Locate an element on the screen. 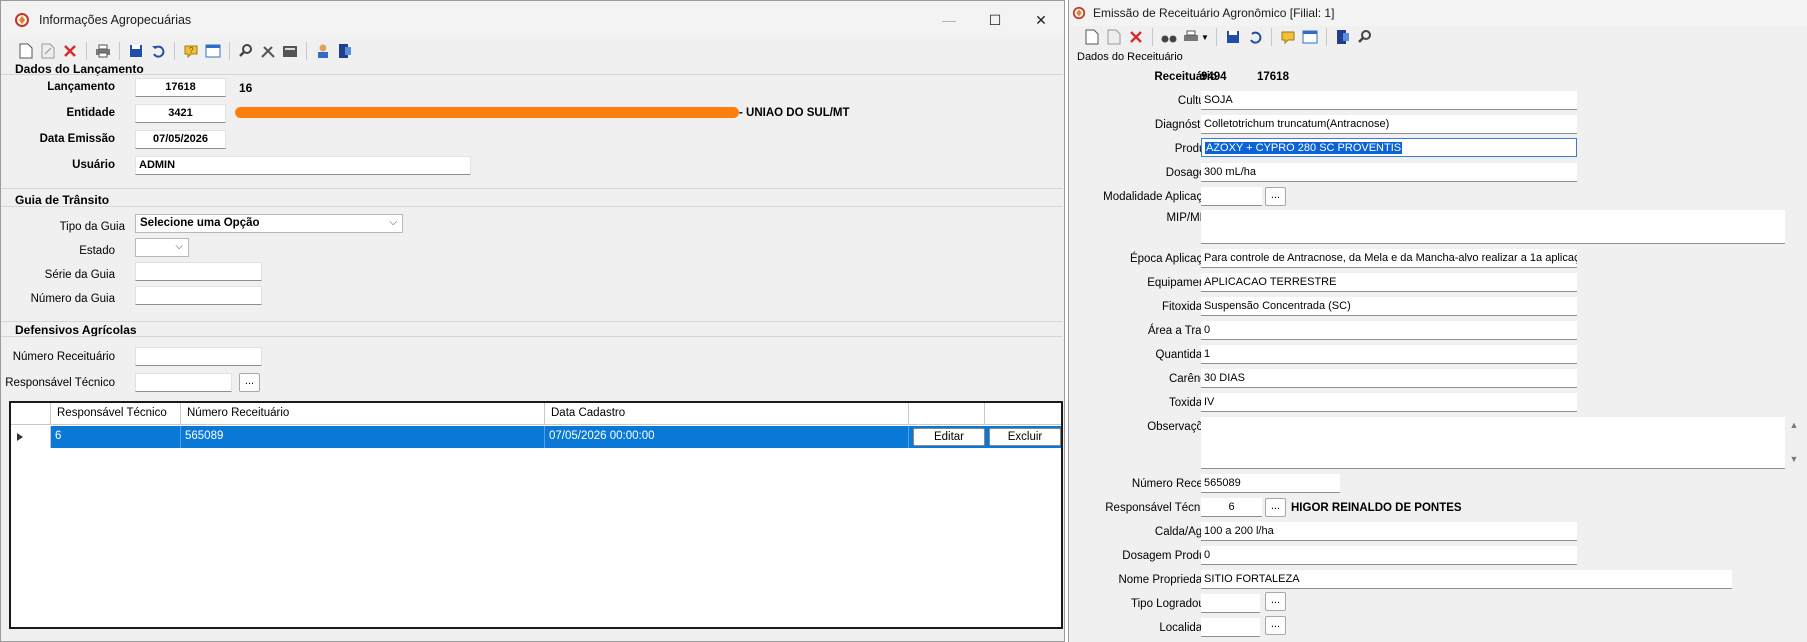 This screenshot has height=642, width=1807. cell-data: 07/05/2026 00:00:00 is located at coordinates (727, 437).